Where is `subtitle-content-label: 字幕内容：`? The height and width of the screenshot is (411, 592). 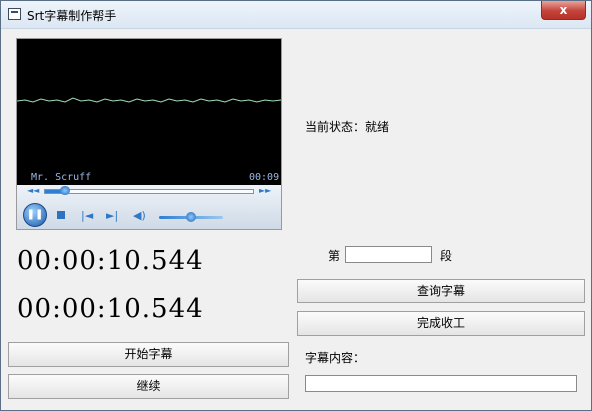 subtitle-content-label: 字幕内容： is located at coordinates (335, 358).